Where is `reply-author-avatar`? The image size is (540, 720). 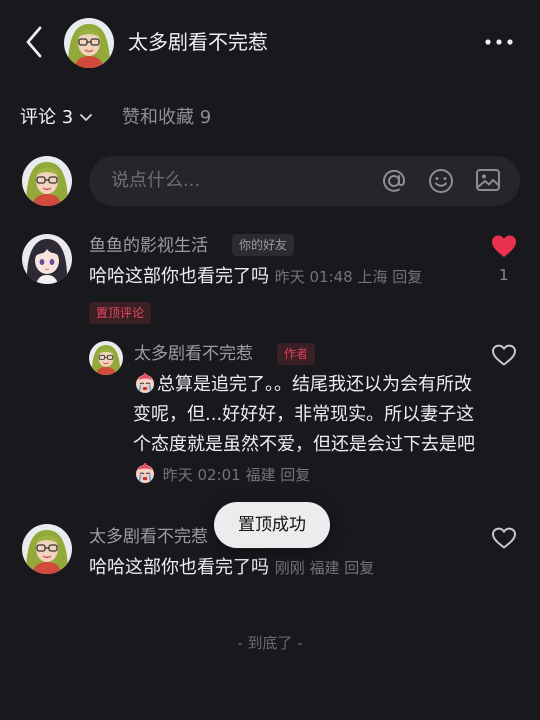
reply-author-avatar is located at coordinates (106, 358).